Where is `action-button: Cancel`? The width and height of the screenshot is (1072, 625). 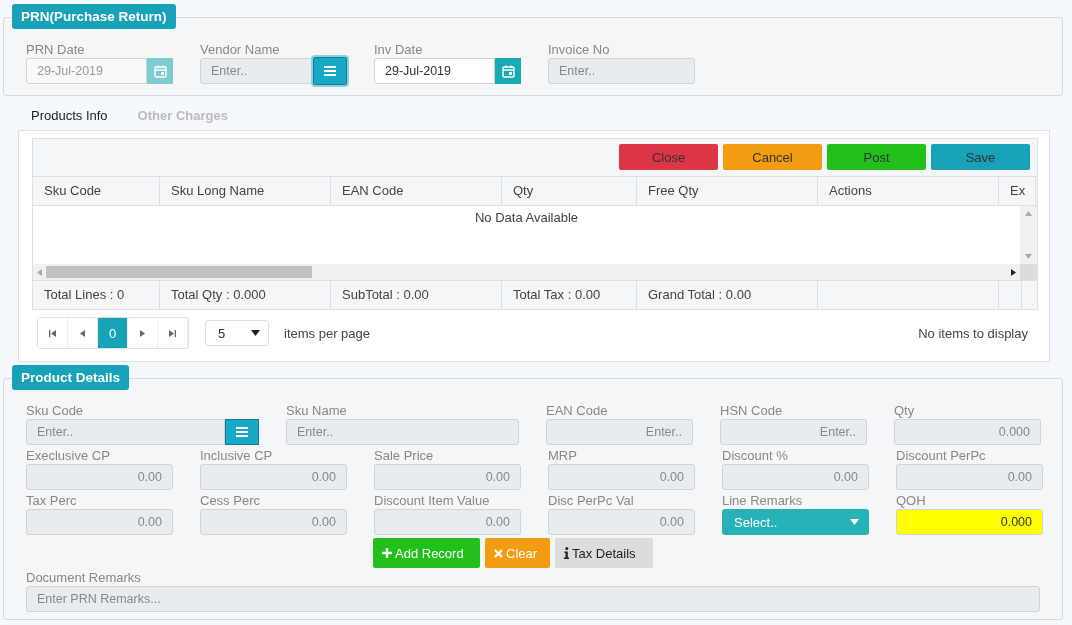
action-button: Cancel is located at coordinates (772, 157).